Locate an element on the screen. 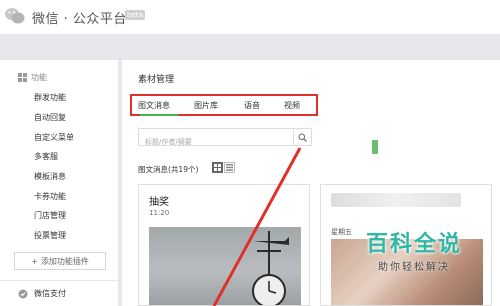 This screenshot has height=306, width=500. platform-title: 微信 · 公众平台 is located at coordinates (79, 17).